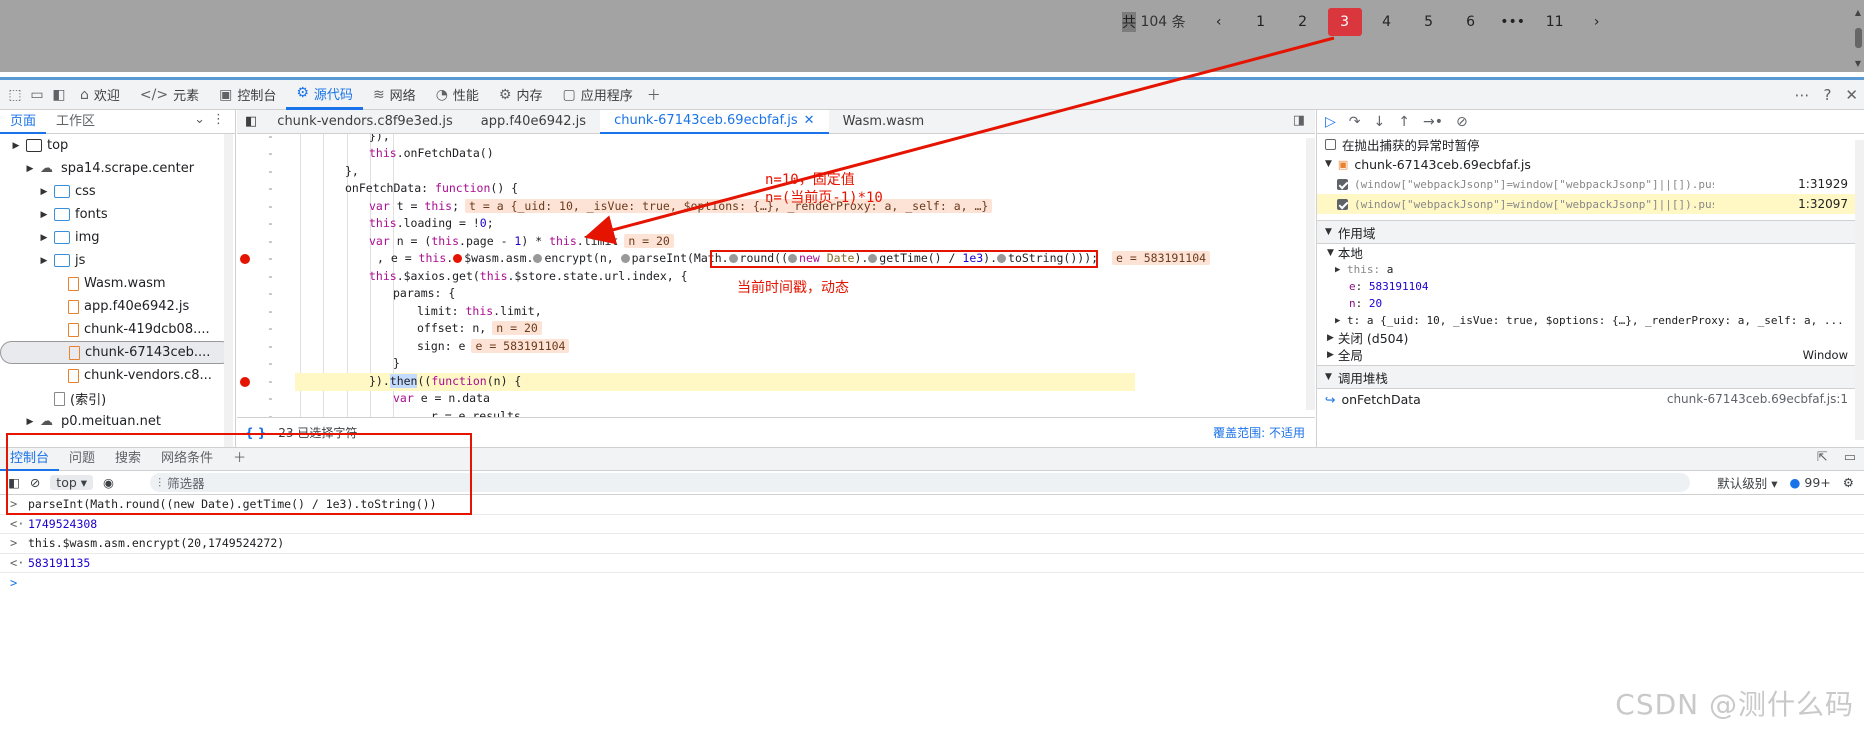 The height and width of the screenshot is (736, 1864). I want to click on step-over-icon: ↷, so click(1355, 122).